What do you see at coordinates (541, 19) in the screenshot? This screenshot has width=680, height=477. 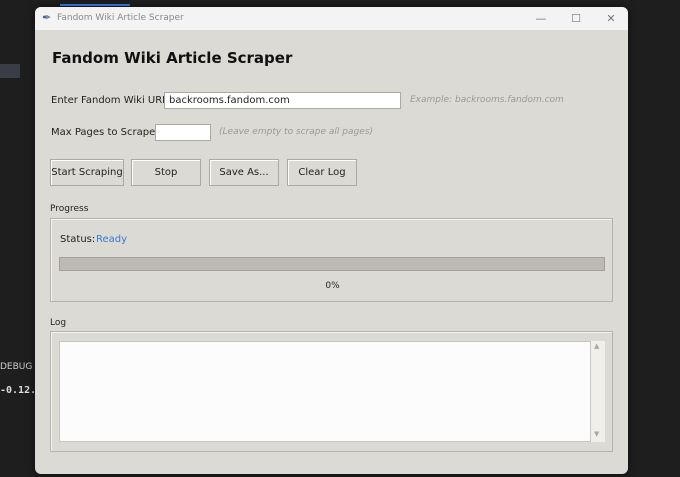 I see `minimize-button: —` at bounding box center [541, 19].